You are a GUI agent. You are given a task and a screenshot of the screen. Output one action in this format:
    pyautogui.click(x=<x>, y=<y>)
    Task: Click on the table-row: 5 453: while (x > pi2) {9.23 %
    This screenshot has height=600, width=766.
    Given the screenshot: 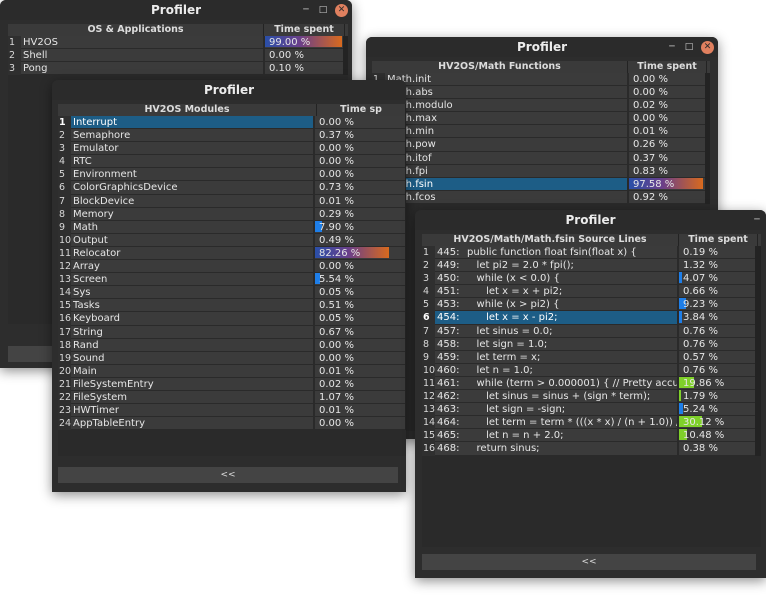 What is the action you would take?
    pyautogui.click(x=591, y=305)
    